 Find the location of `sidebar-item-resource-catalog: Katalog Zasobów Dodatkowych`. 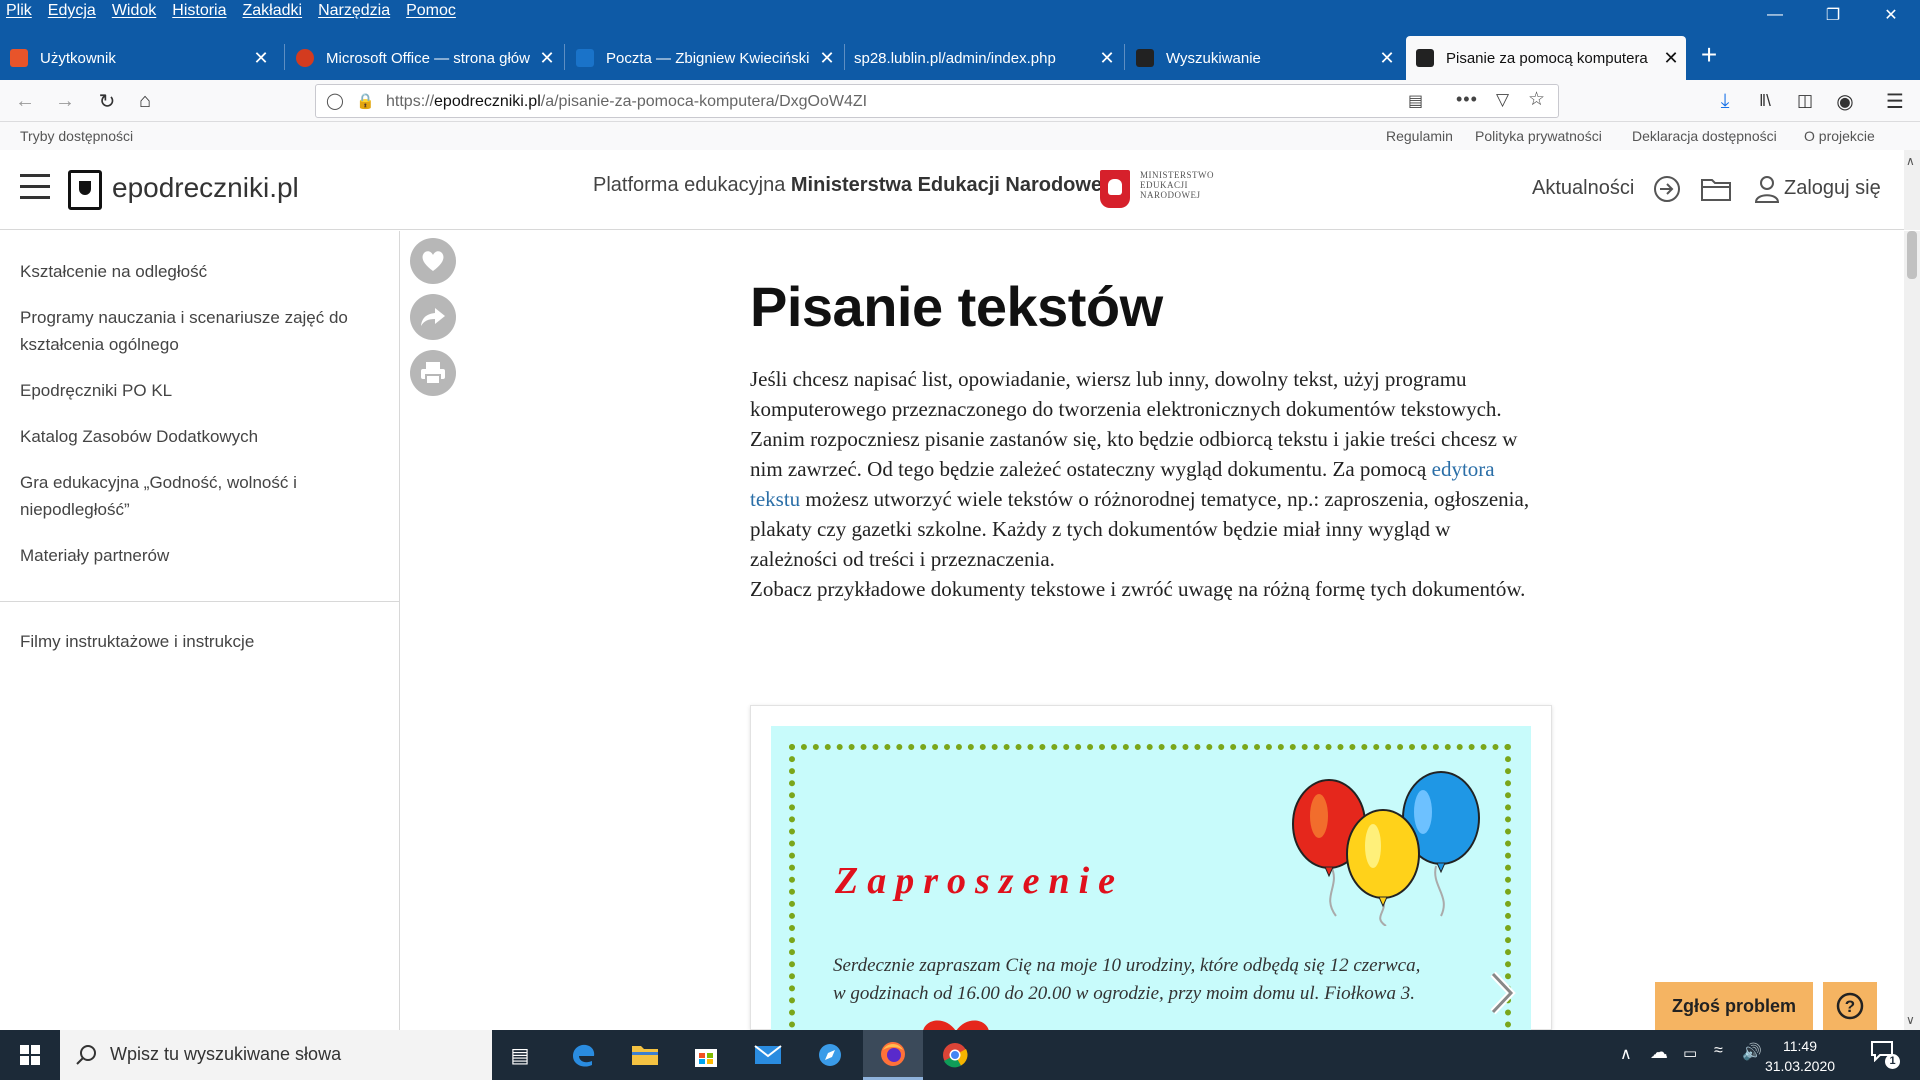

sidebar-item-resource-catalog: Katalog Zasobów Dodatkowych is located at coordinates (195, 436).